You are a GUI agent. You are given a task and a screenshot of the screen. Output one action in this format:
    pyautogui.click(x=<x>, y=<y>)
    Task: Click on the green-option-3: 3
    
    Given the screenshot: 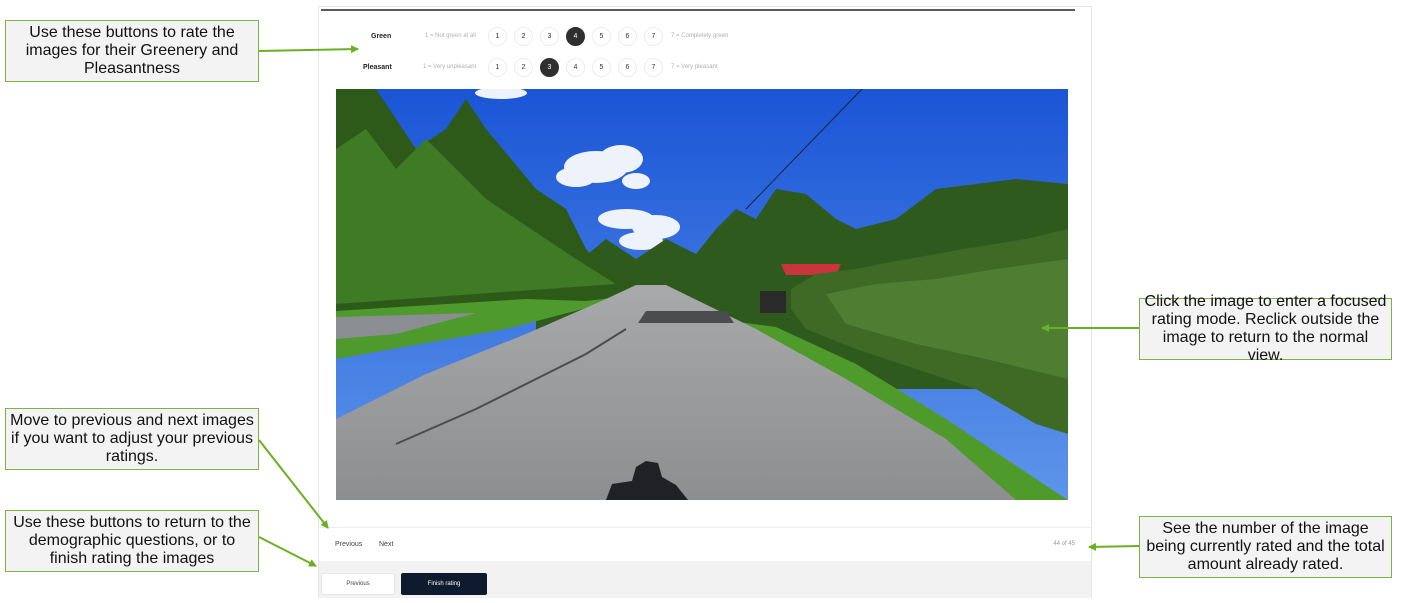 What is the action you would take?
    pyautogui.click(x=549, y=36)
    